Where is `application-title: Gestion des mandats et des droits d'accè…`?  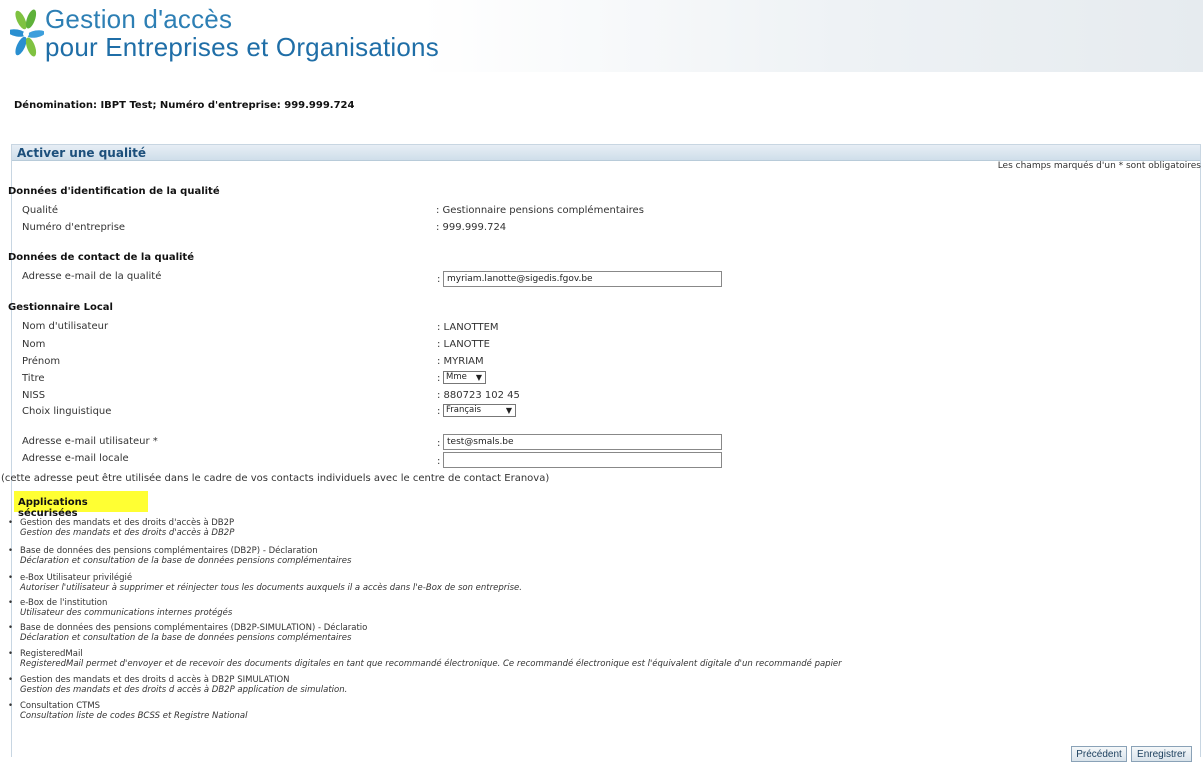 application-title: Gestion des mandats et des droits d'accè… is located at coordinates (127, 523).